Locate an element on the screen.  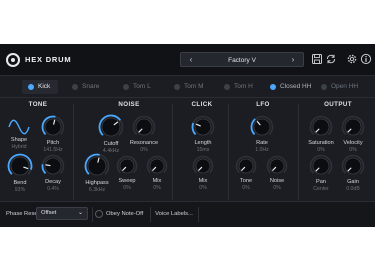
cutoff-knob is located at coordinates (111, 127).